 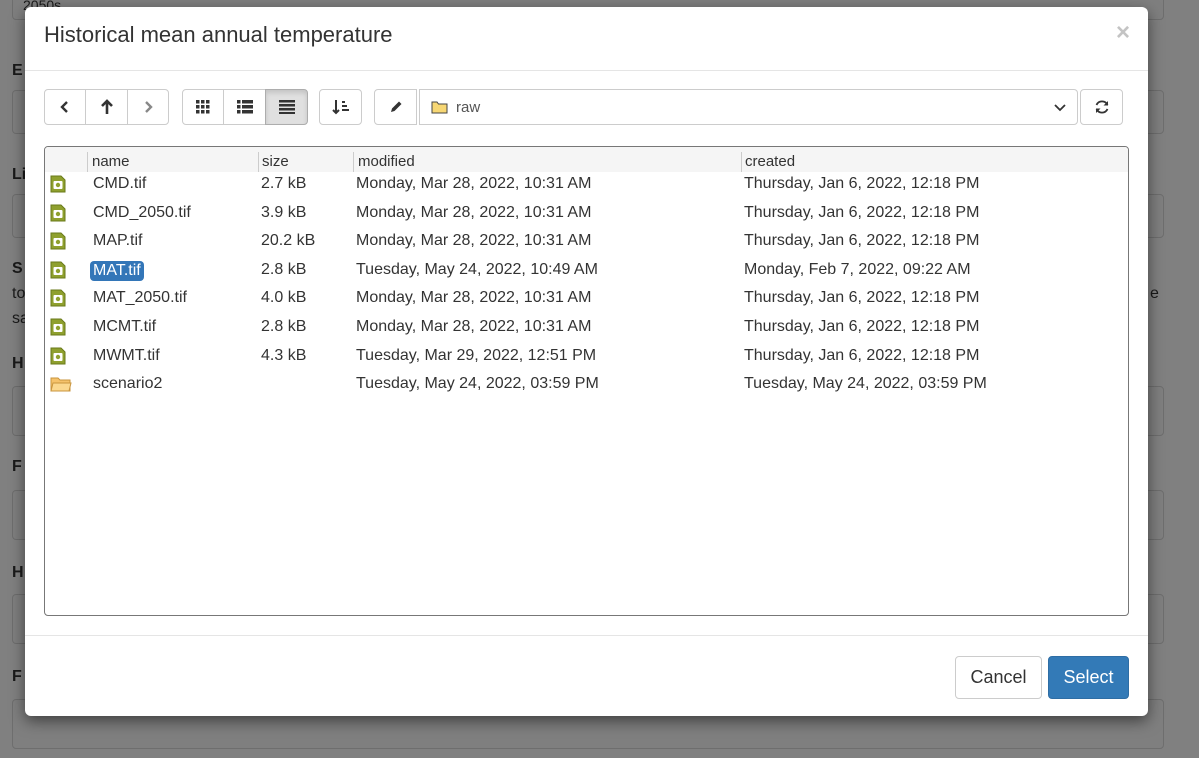 I want to click on grid-view-icon, so click(x=203, y=107).